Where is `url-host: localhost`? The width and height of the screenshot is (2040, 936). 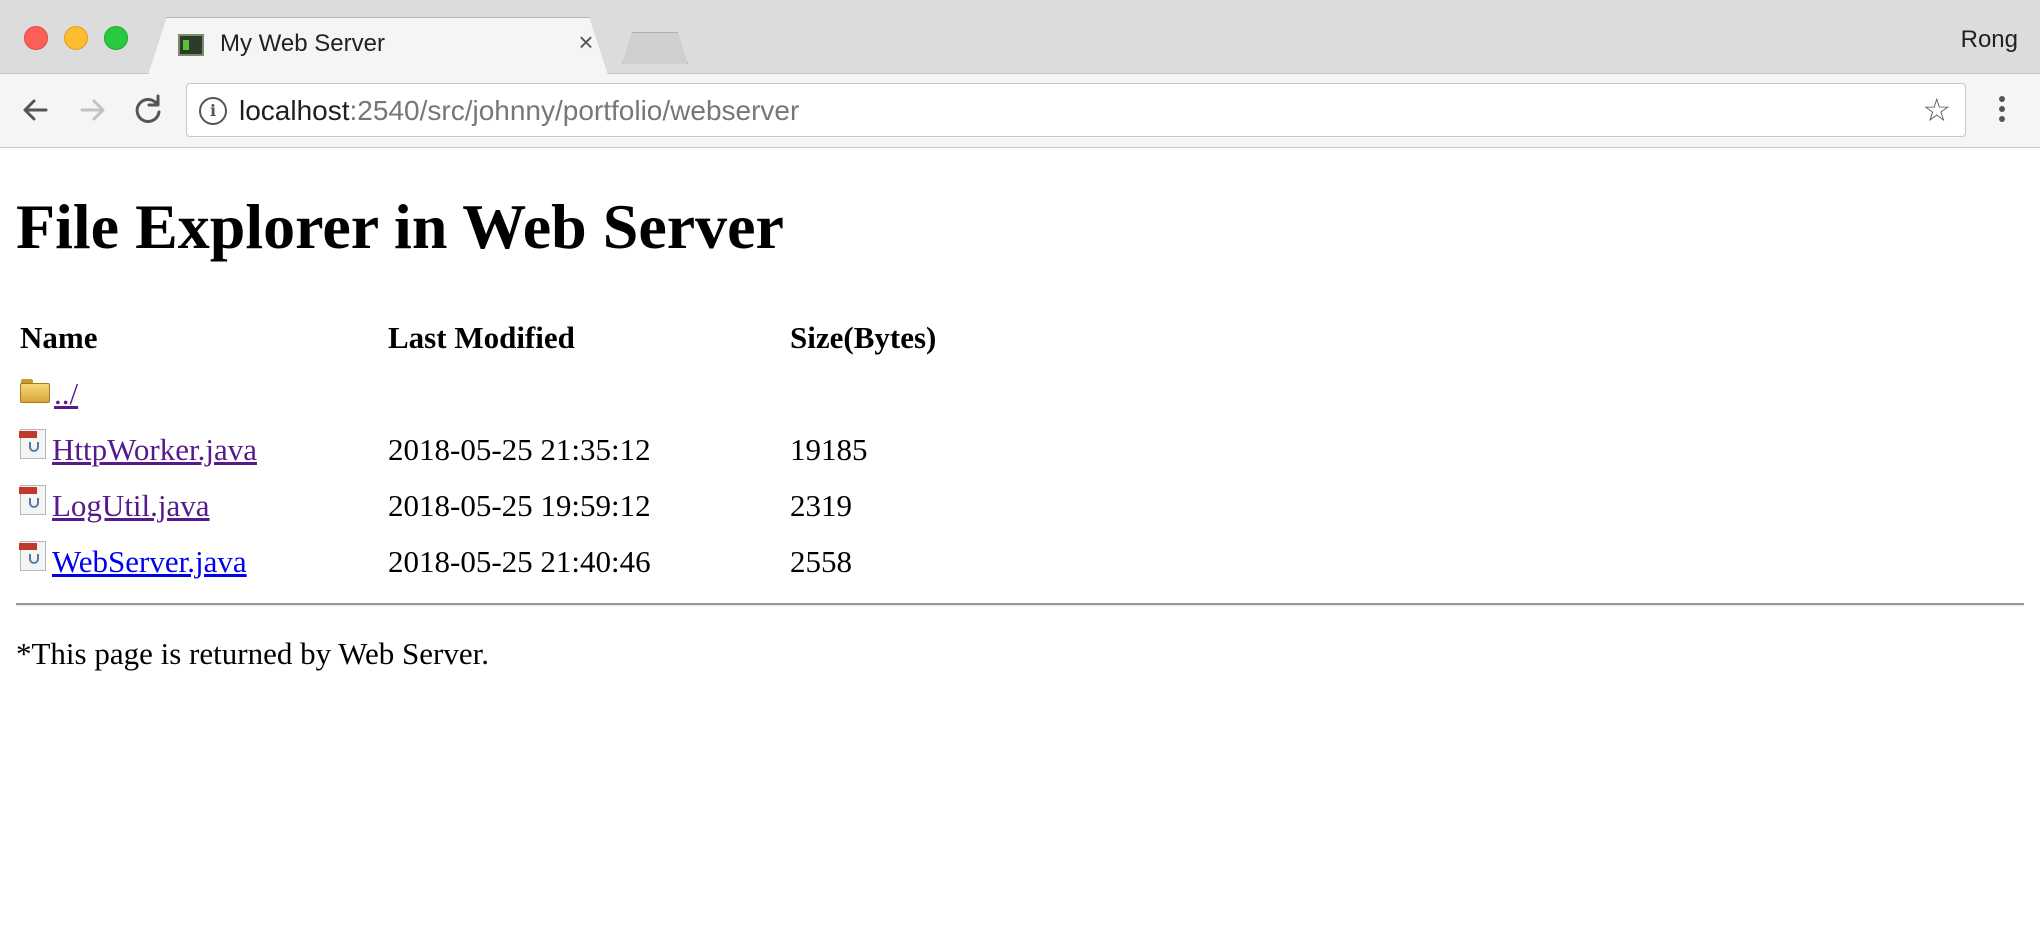
url-host: localhost is located at coordinates (294, 110).